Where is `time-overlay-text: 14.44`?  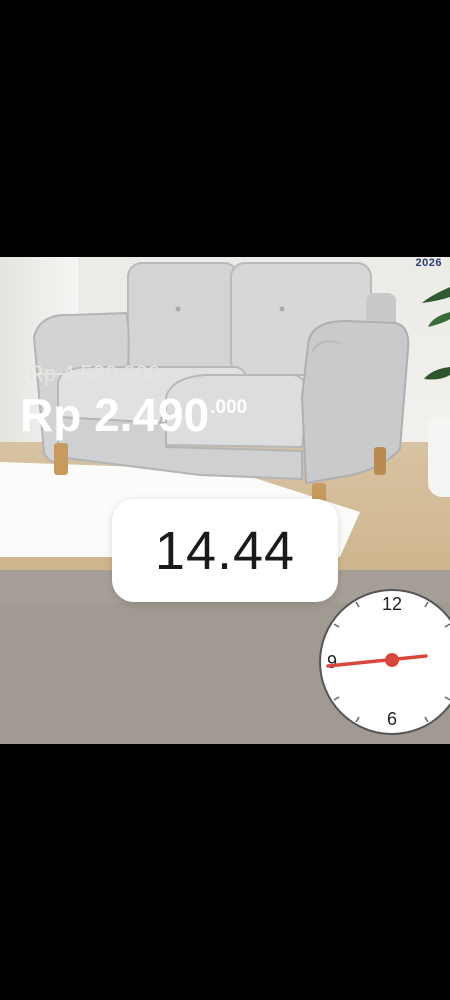 time-overlay-text: 14.44 is located at coordinates (225, 550).